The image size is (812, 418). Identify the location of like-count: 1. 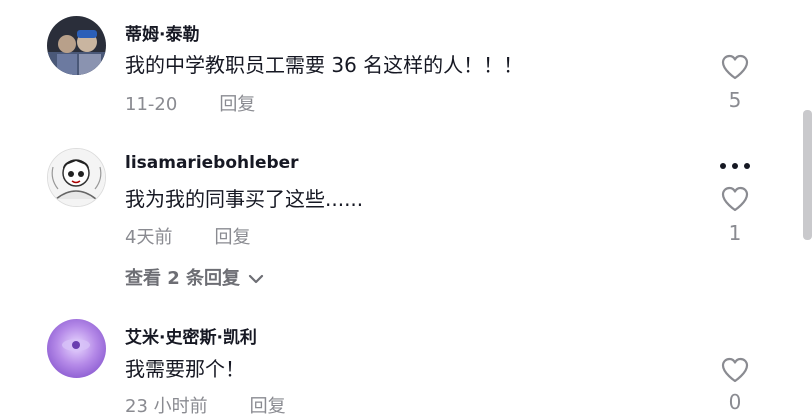
(735, 233).